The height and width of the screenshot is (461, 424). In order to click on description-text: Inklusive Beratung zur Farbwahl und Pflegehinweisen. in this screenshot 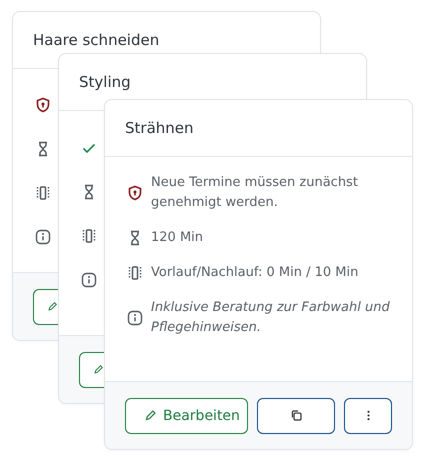, I will do `click(271, 318)`.